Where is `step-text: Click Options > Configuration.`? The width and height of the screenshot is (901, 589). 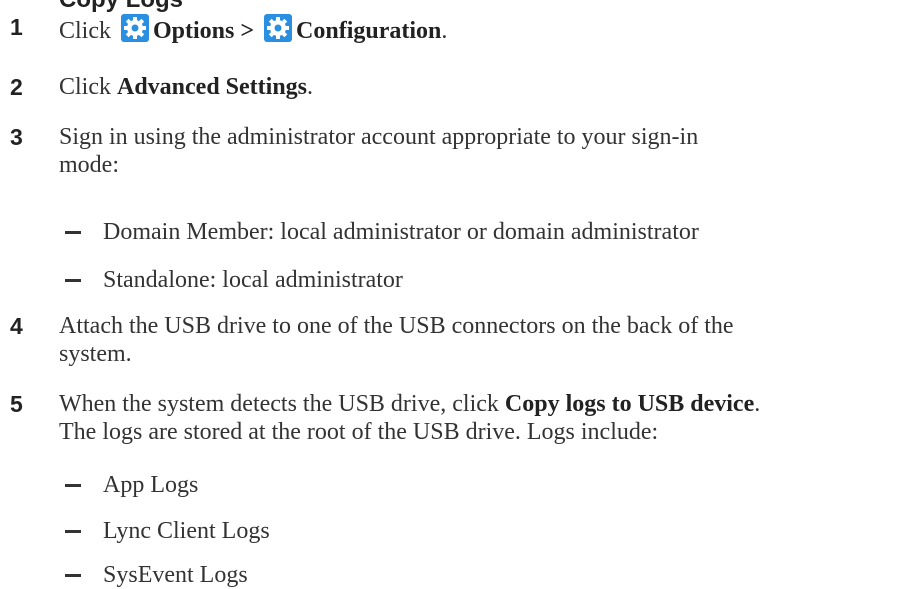
step-text: Click Options > Configuration. is located at coordinates (477, 29).